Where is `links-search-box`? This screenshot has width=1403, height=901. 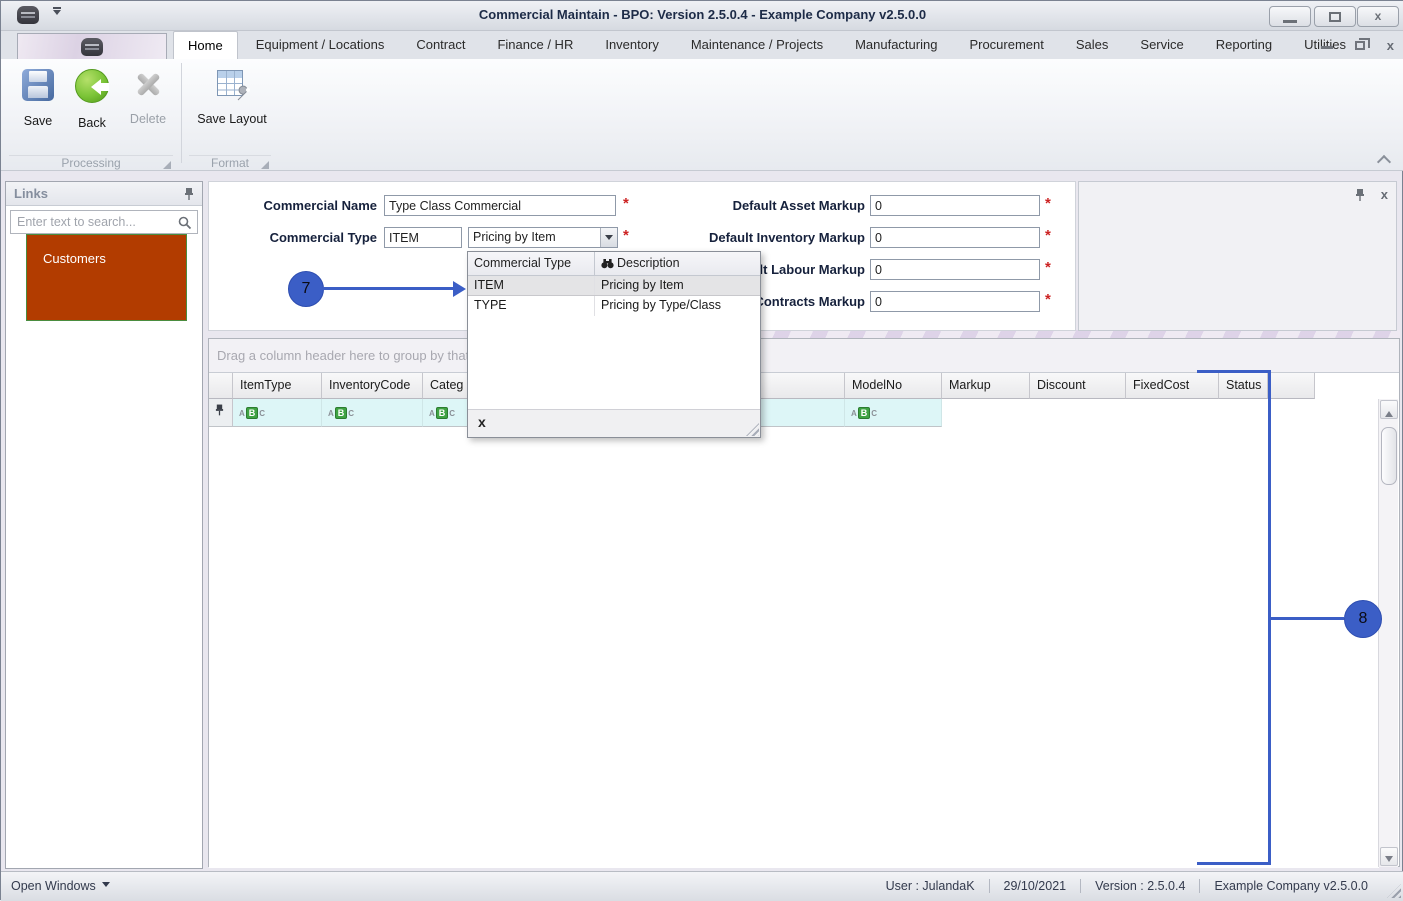 links-search-box is located at coordinates (104, 222).